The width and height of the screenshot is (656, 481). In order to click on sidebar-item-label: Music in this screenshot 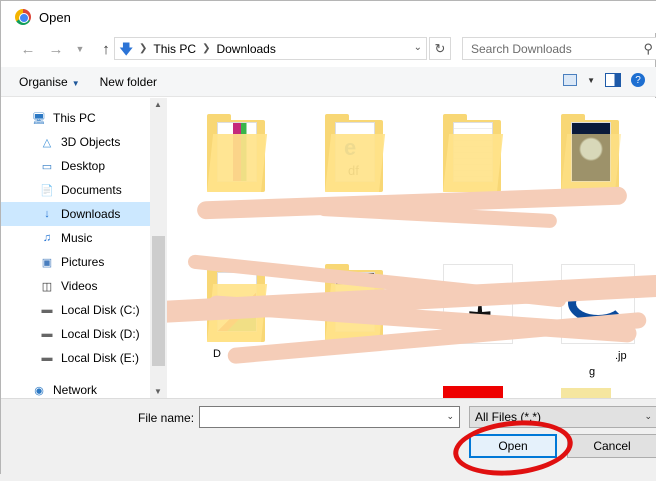, I will do `click(77, 238)`.